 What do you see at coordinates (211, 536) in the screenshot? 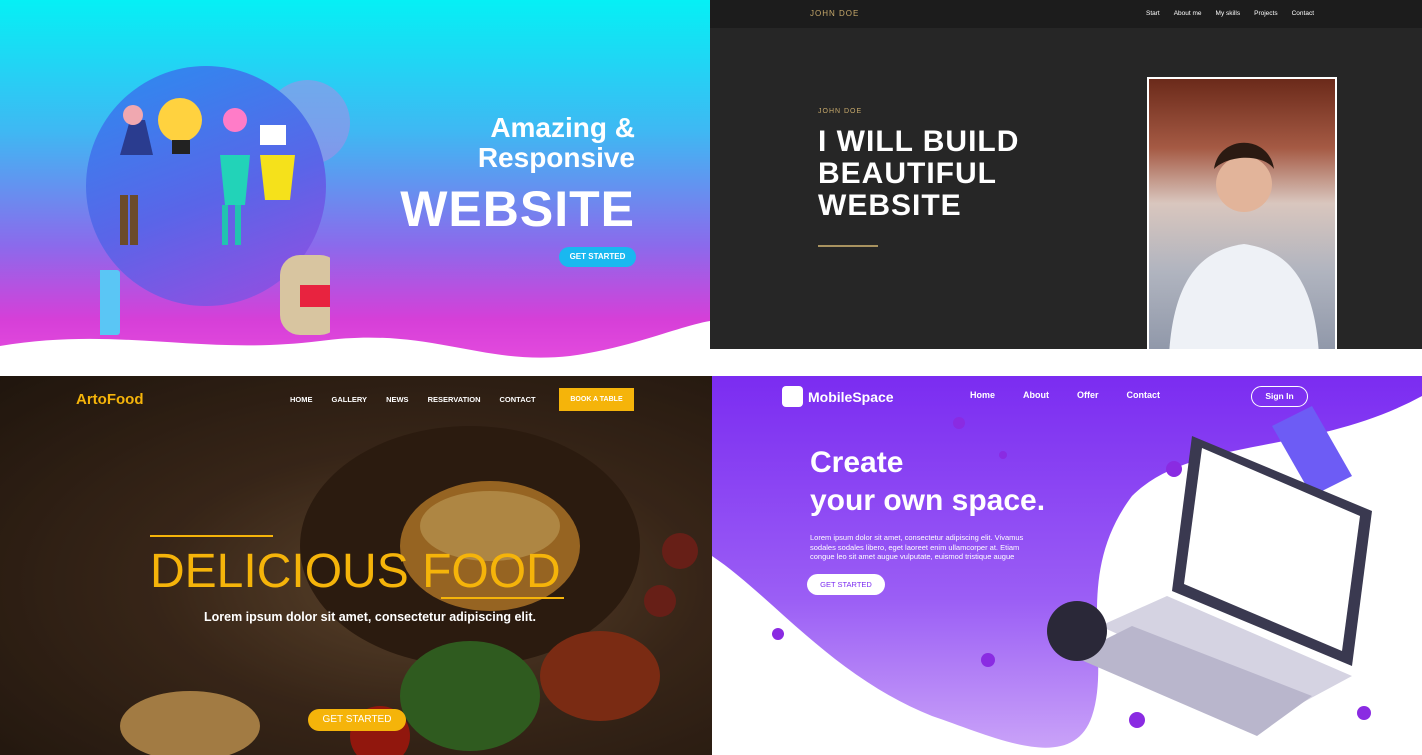
I see `title-top-line` at bounding box center [211, 536].